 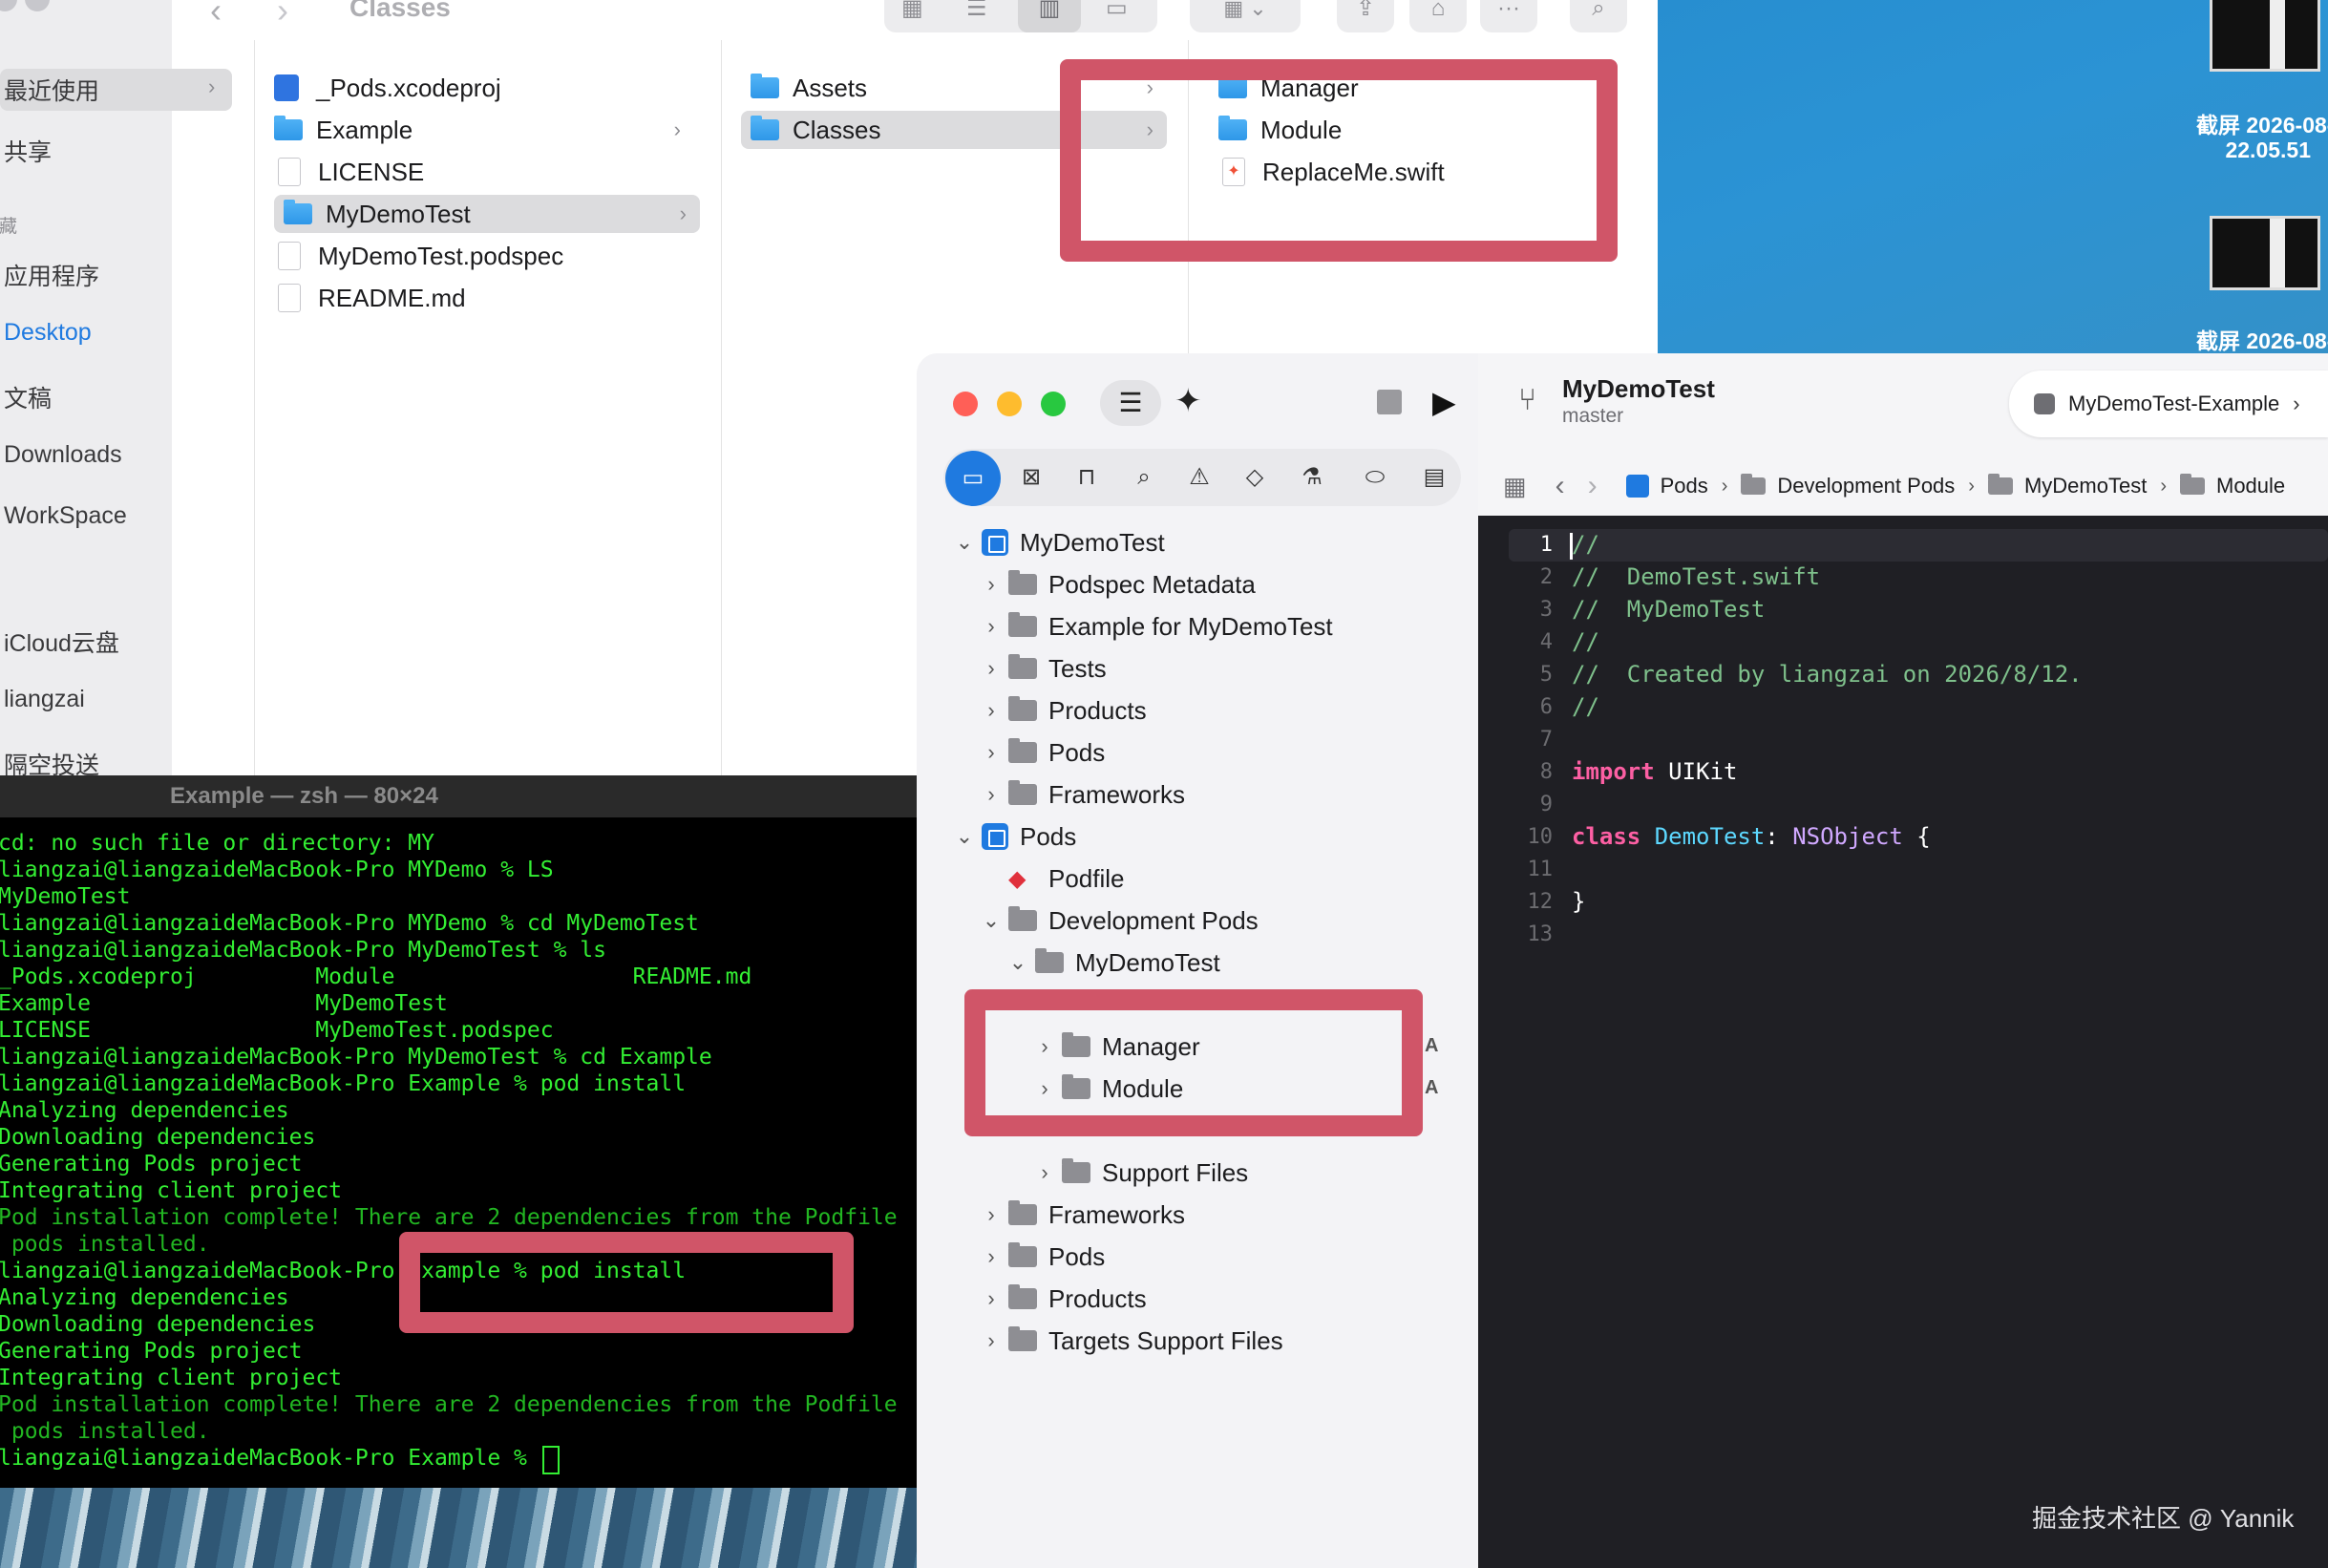 What do you see at coordinates (1527, 399) in the screenshot?
I see `branch-icon: ⑂` at bounding box center [1527, 399].